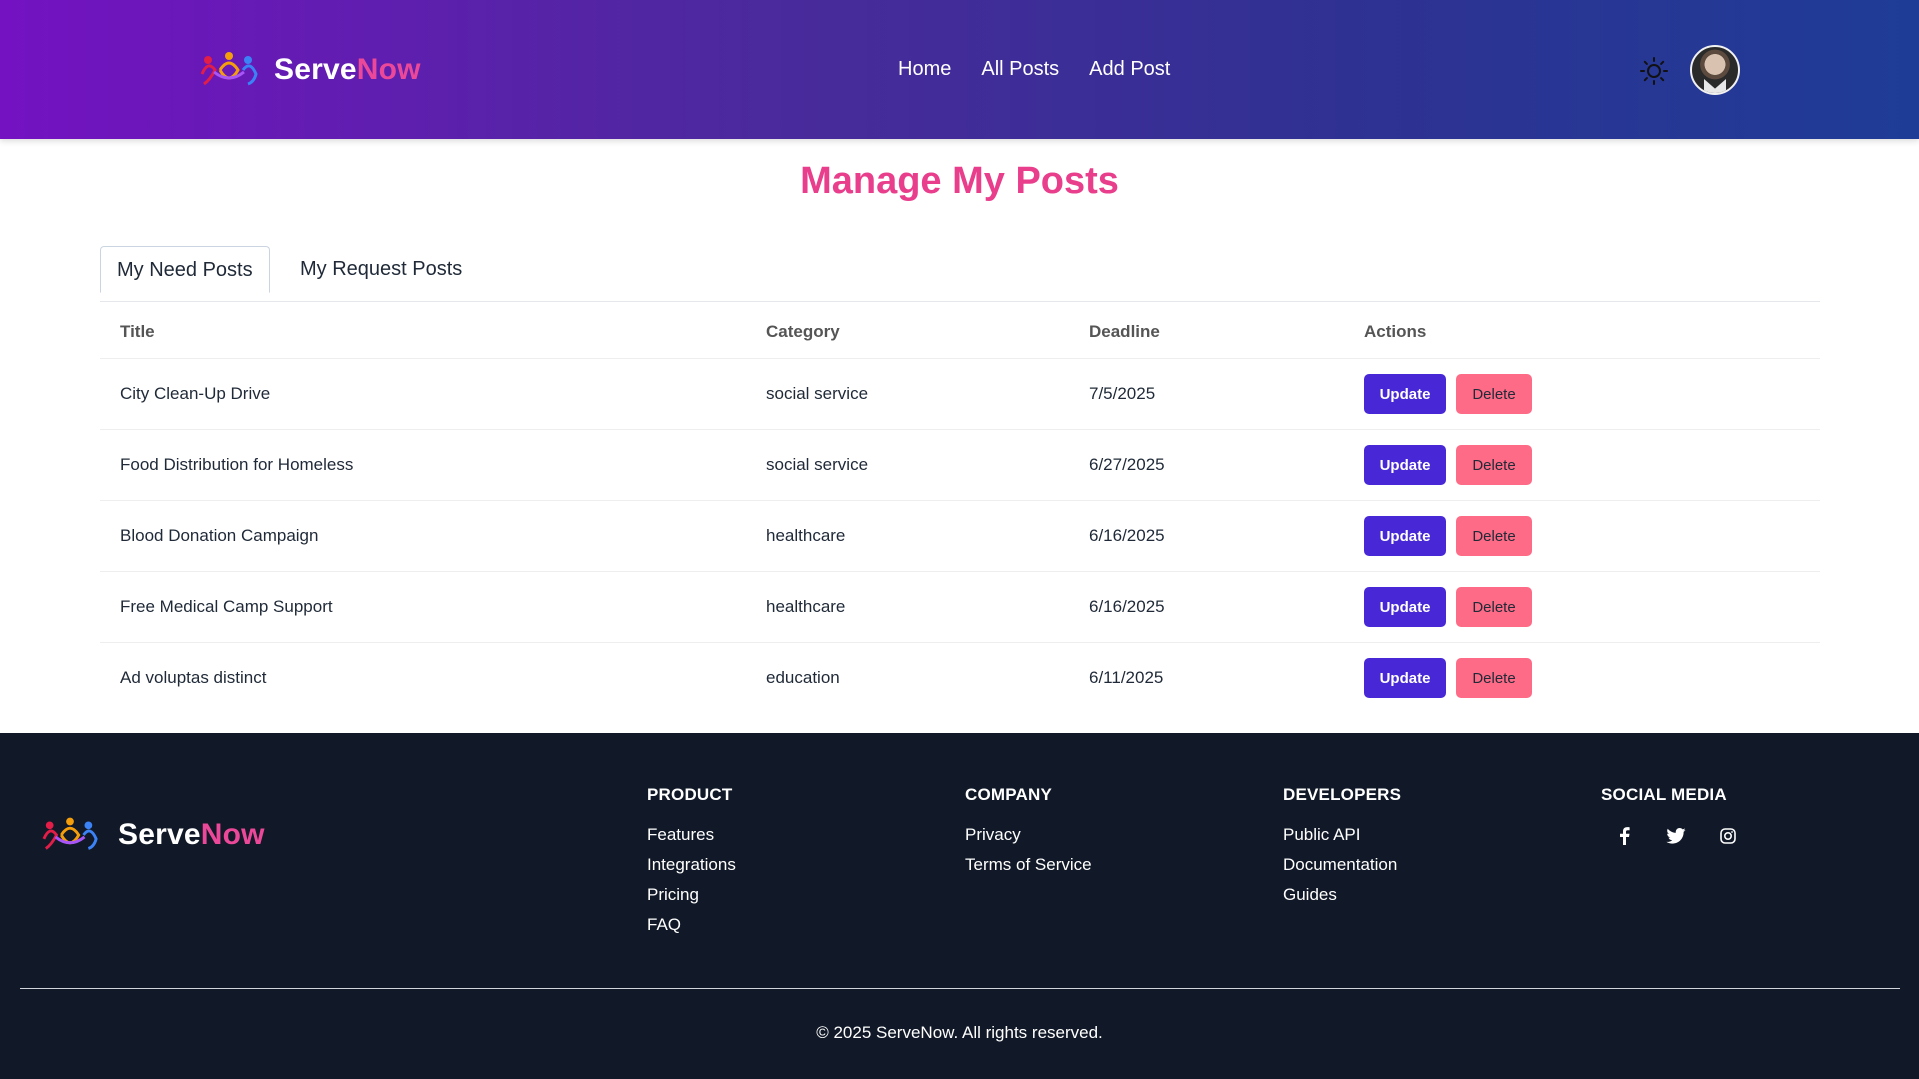 Image resolution: width=1919 pixels, height=1079 pixels. Describe the element at coordinates (1664, 794) in the screenshot. I see `footer-heading: SOCIAL MEDIA` at that location.